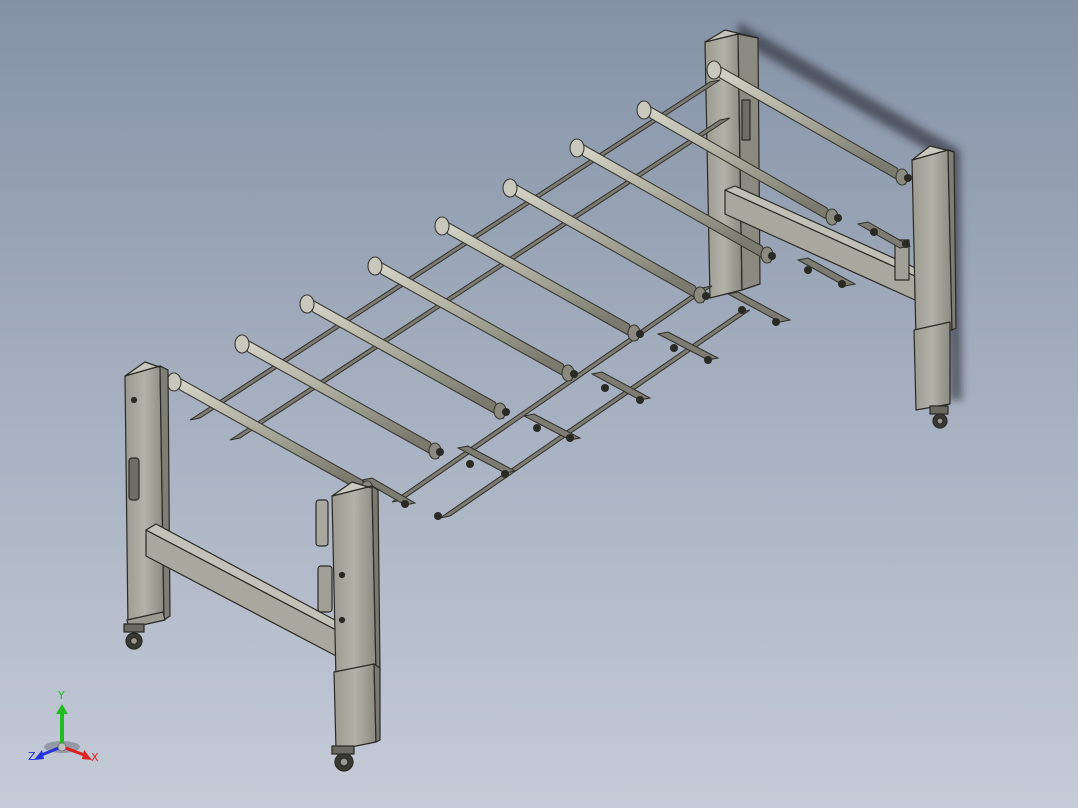  What do you see at coordinates (95, 757) in the screenshot?
I see `triad-x-label: X` at bounding box center [95, 757].